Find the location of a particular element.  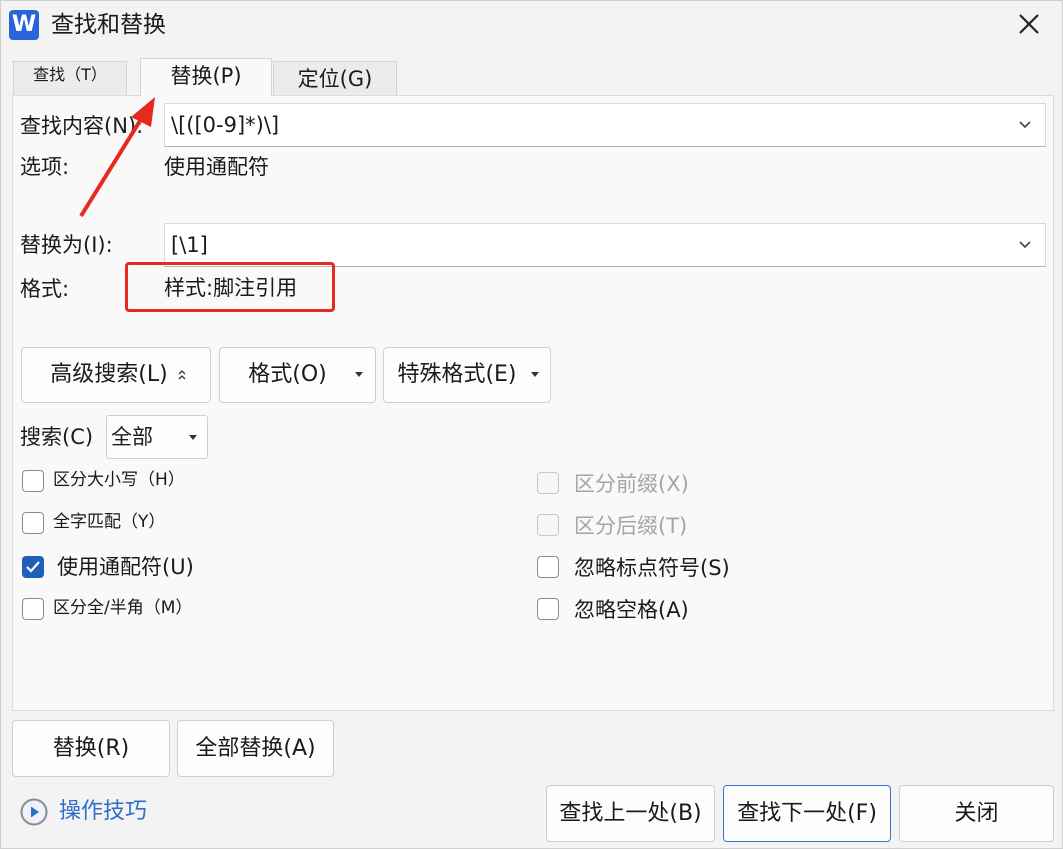

ignore-spaces-label: 忽略空格(A) is located at coordinates (631, 610).